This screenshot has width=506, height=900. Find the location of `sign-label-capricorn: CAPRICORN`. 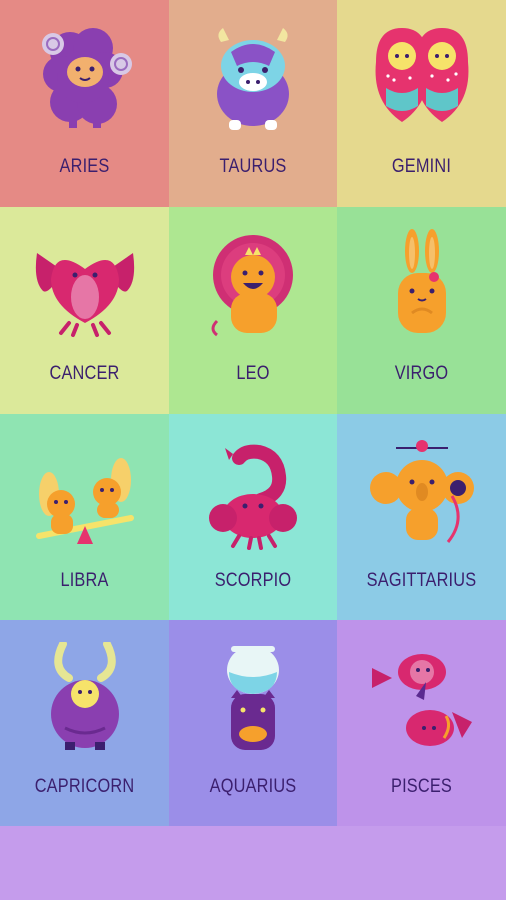

sign-label-capricorn: CAPRICORN is located at coordinates (84, 786).